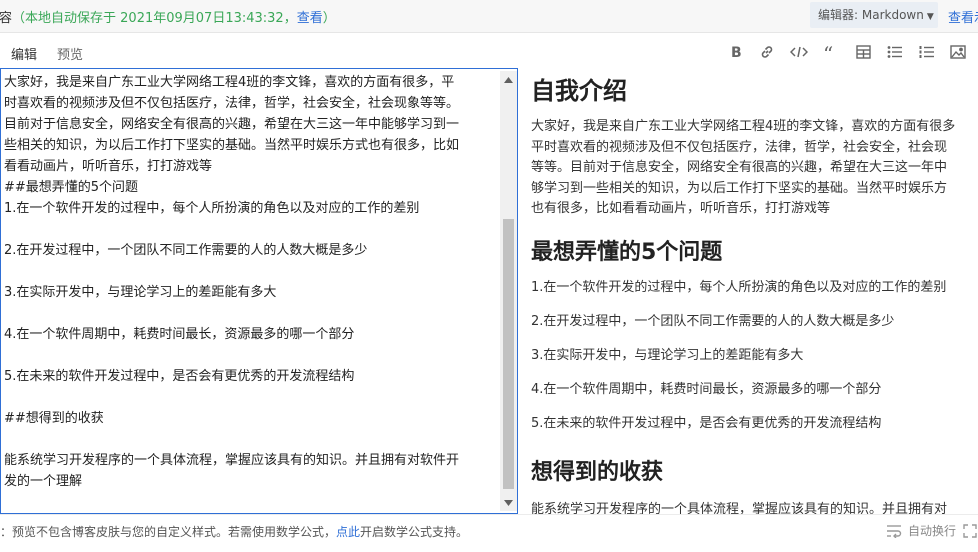  I want to click on autosave-status: 内容（本地自动保存于 2021年09月07日13:43:32，查看）, so click(168, 16).